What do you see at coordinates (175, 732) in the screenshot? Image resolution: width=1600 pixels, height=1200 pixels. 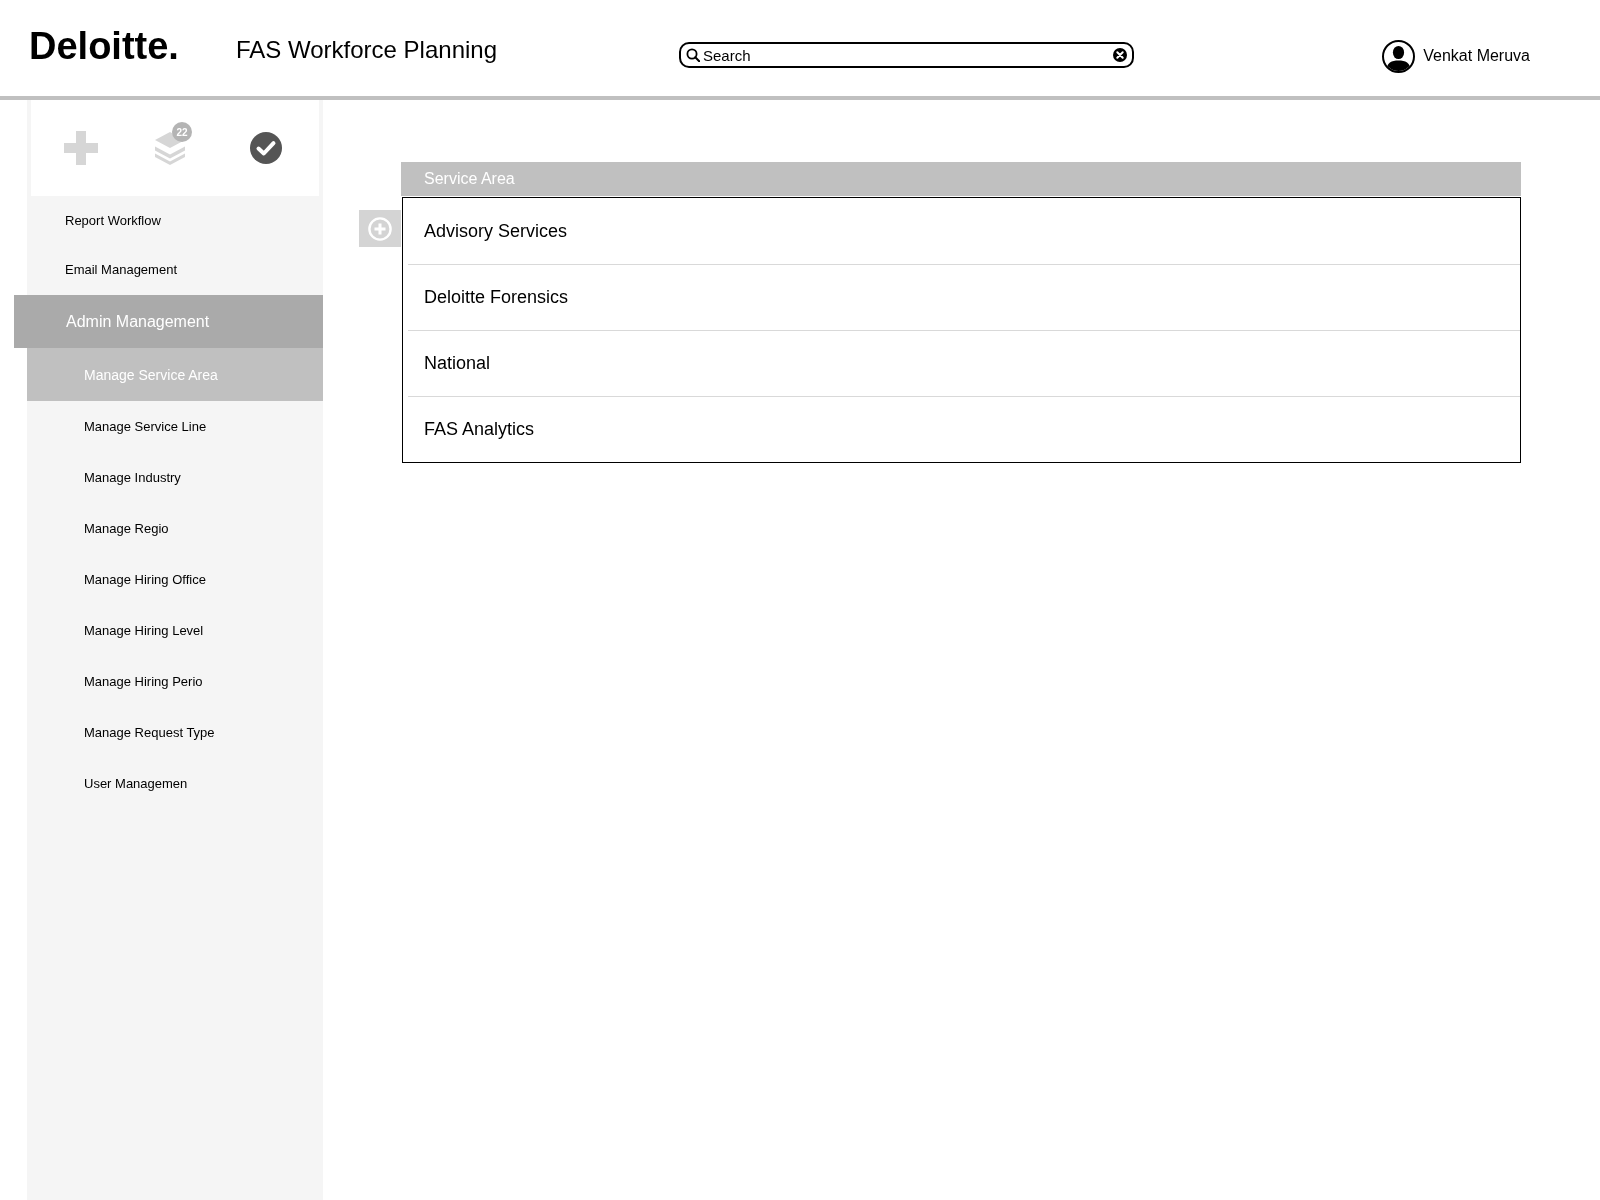 I see `nav-subitem: Manage Request Type` at bounding box center [175, 732].